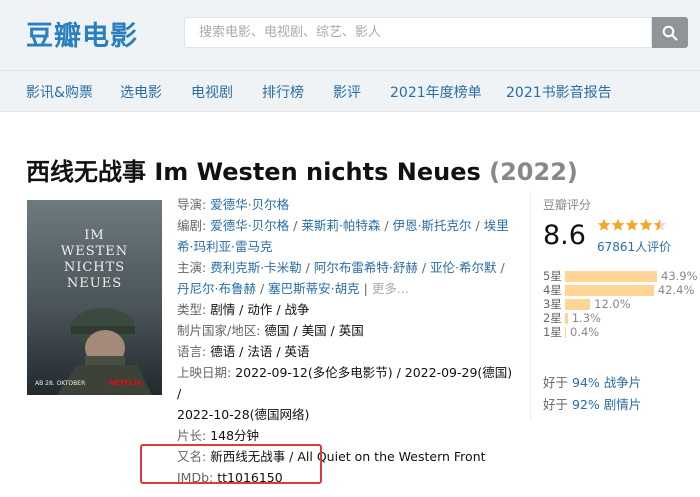  What do you see at coordinates (216, 288) in the screenshot?
I see `cast-link: 丹尼尔·布鲁赫` at bounding box center [216, 288].